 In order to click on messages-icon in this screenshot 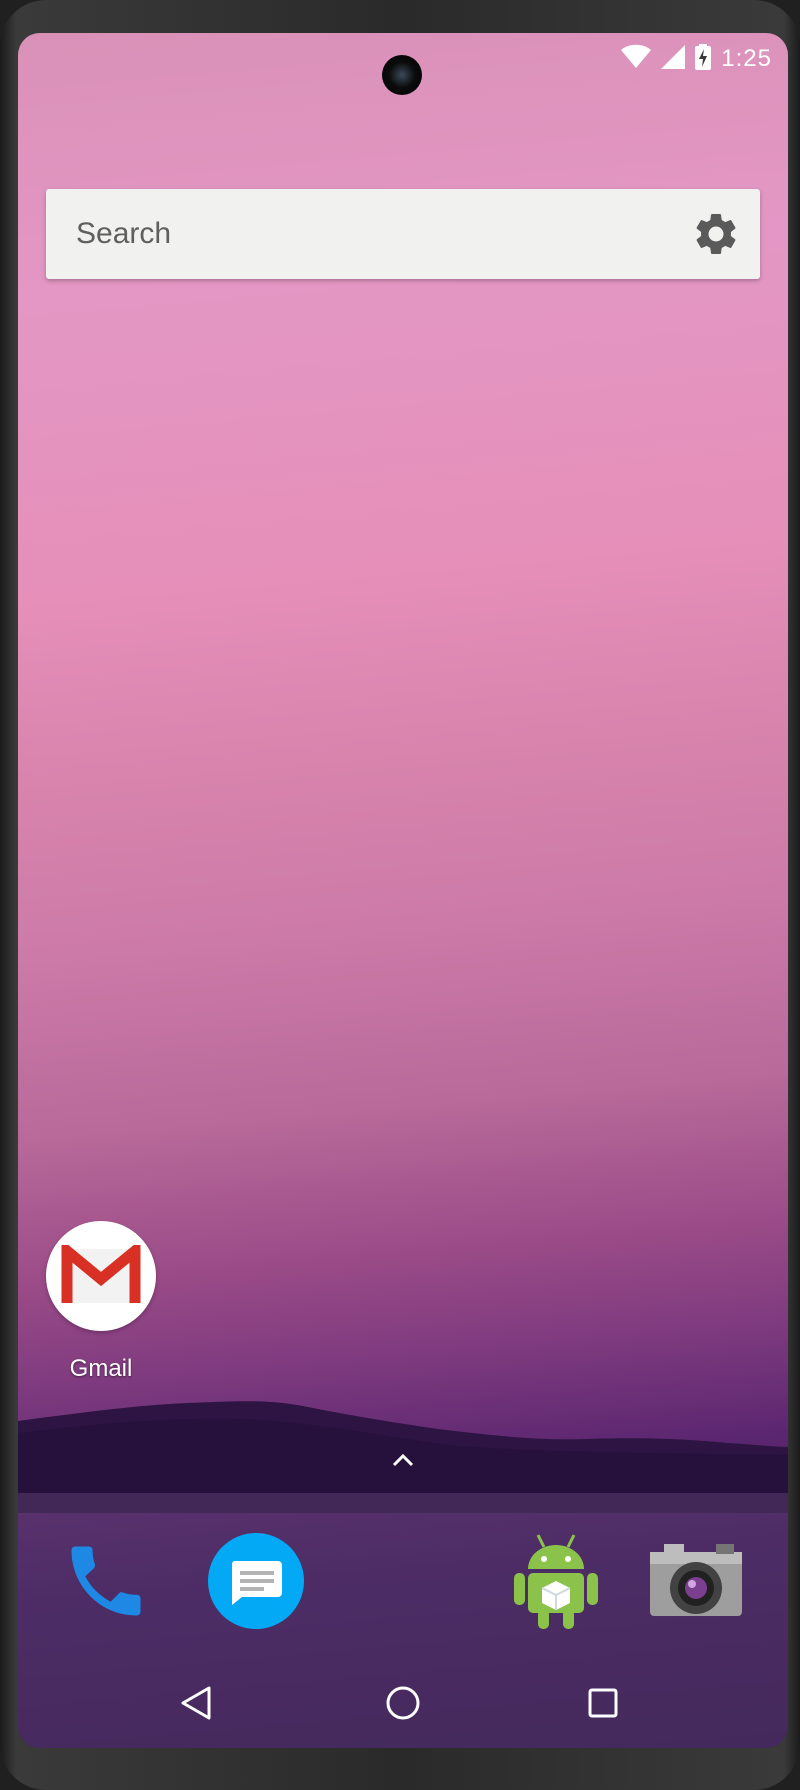, I will do `click(256, 1583)`.